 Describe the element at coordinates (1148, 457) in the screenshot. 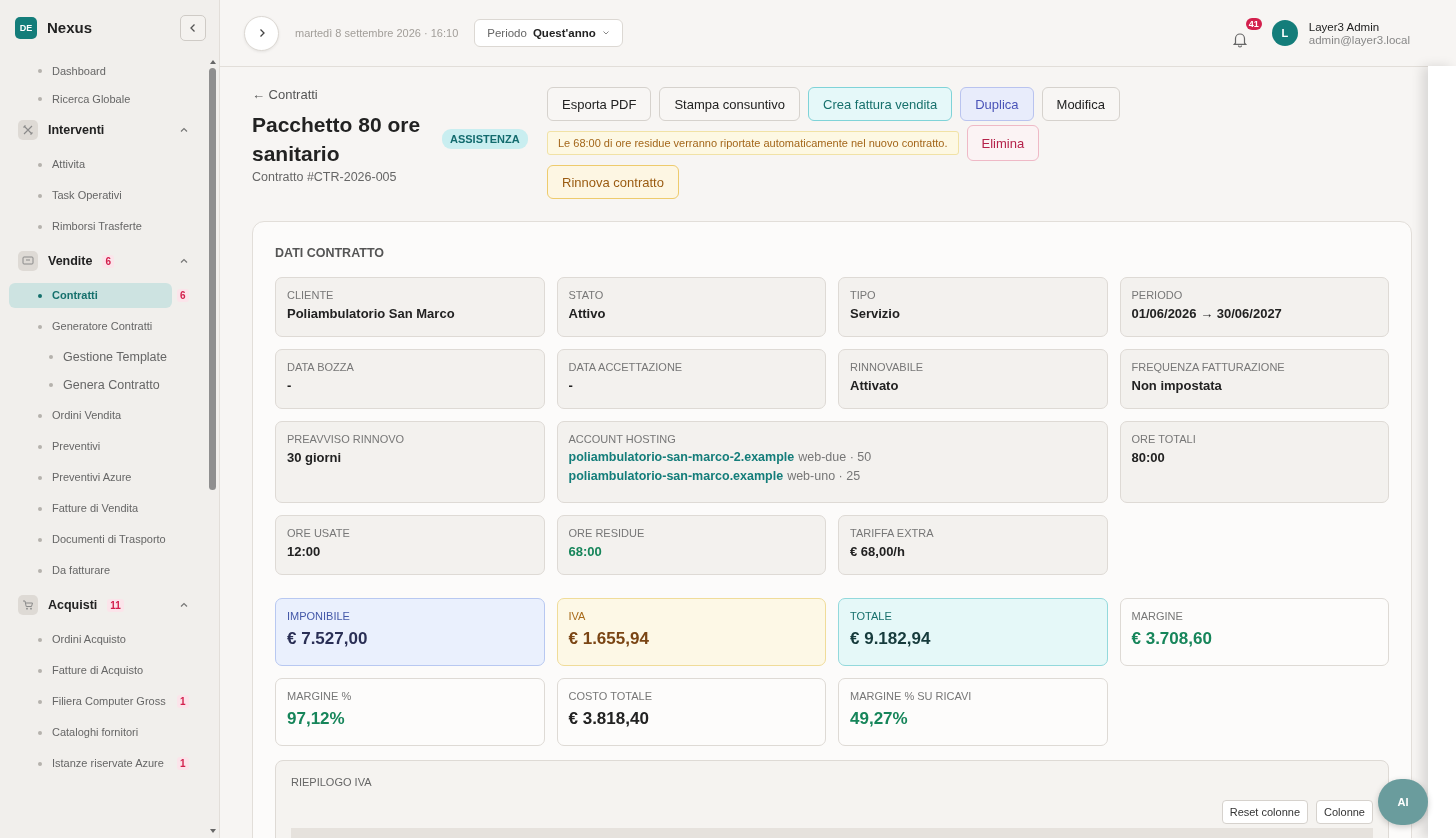

I see `field-value: 80:00` at that location.